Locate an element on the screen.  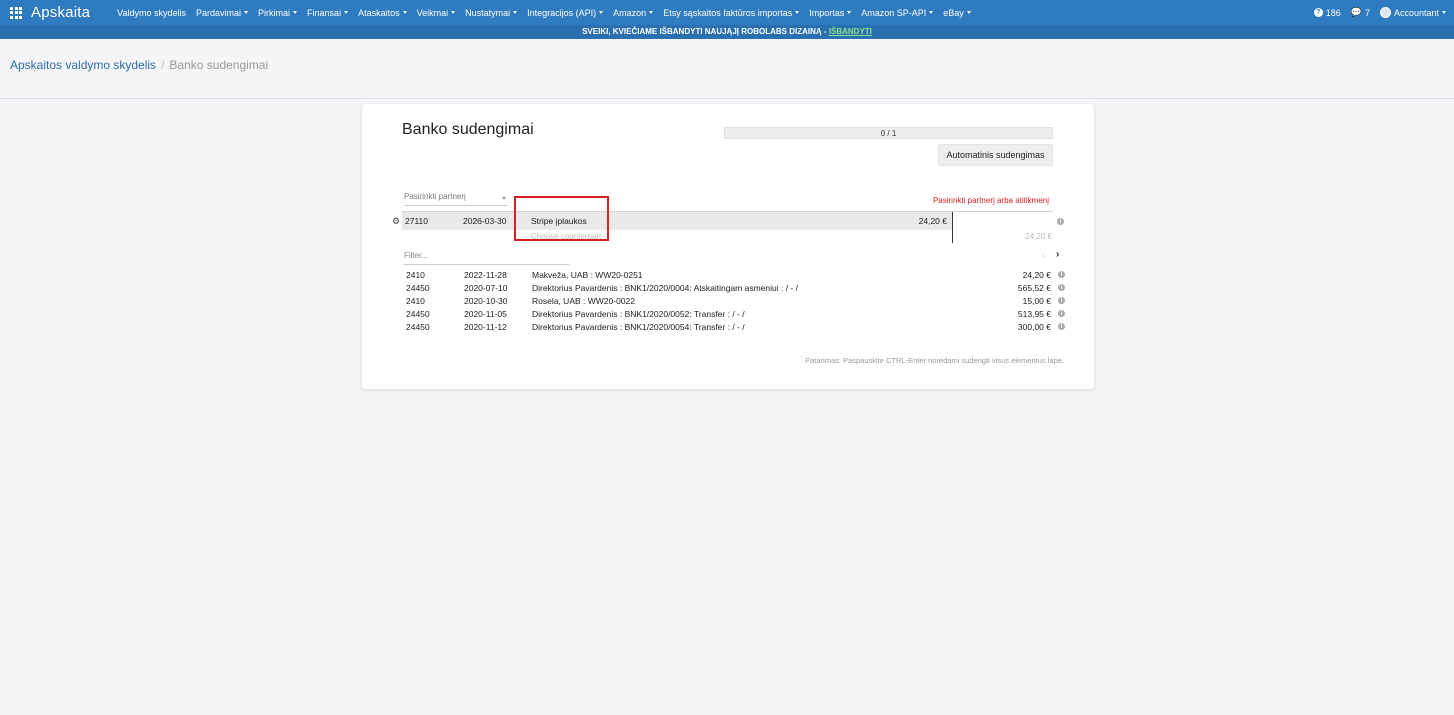
menu-item: Nustatymai is located at coordinates (491, 12).